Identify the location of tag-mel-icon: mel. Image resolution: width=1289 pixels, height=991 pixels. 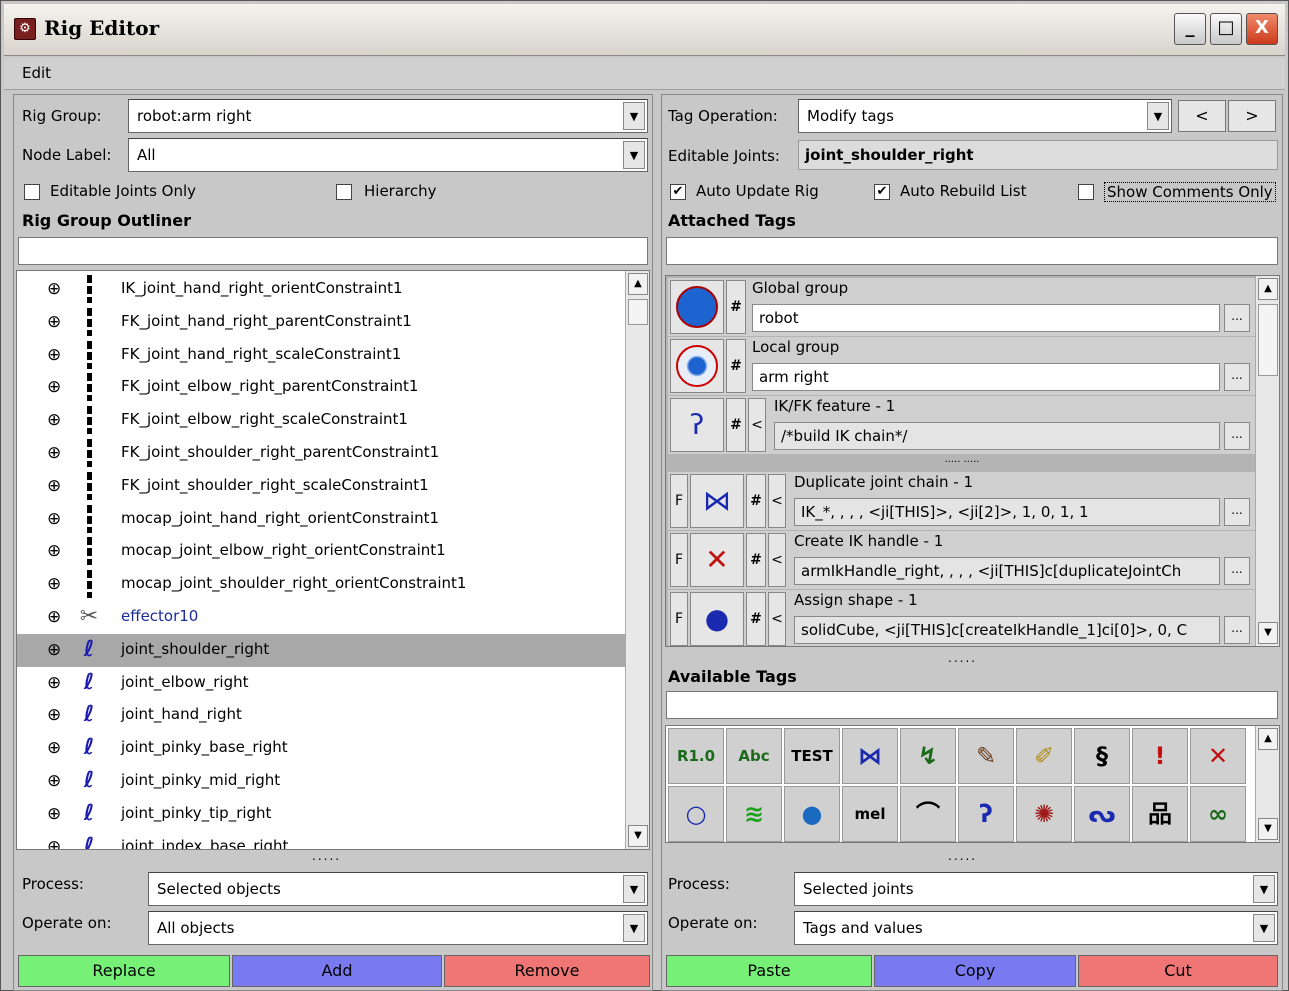
(870, 814).